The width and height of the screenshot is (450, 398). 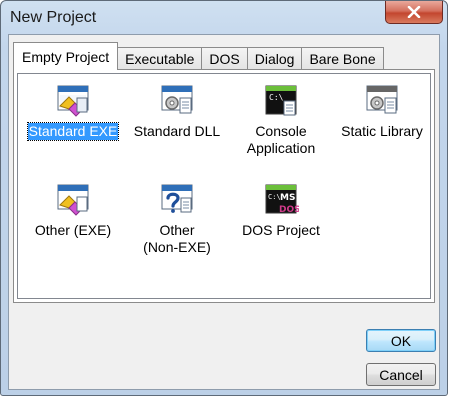 I want to click on close-icon, so click(x=414, y=12).